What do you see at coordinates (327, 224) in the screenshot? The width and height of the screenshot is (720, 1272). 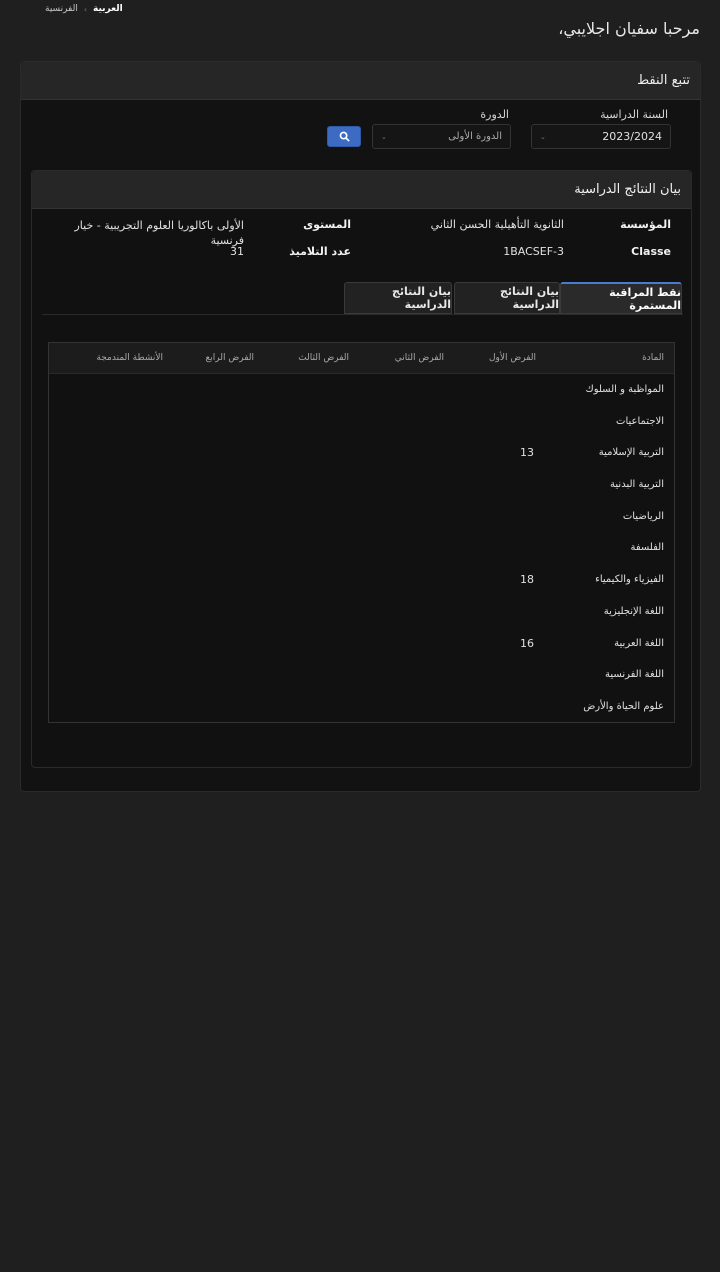 I see `level-label: المستوى` at bounding box center [327, 224].